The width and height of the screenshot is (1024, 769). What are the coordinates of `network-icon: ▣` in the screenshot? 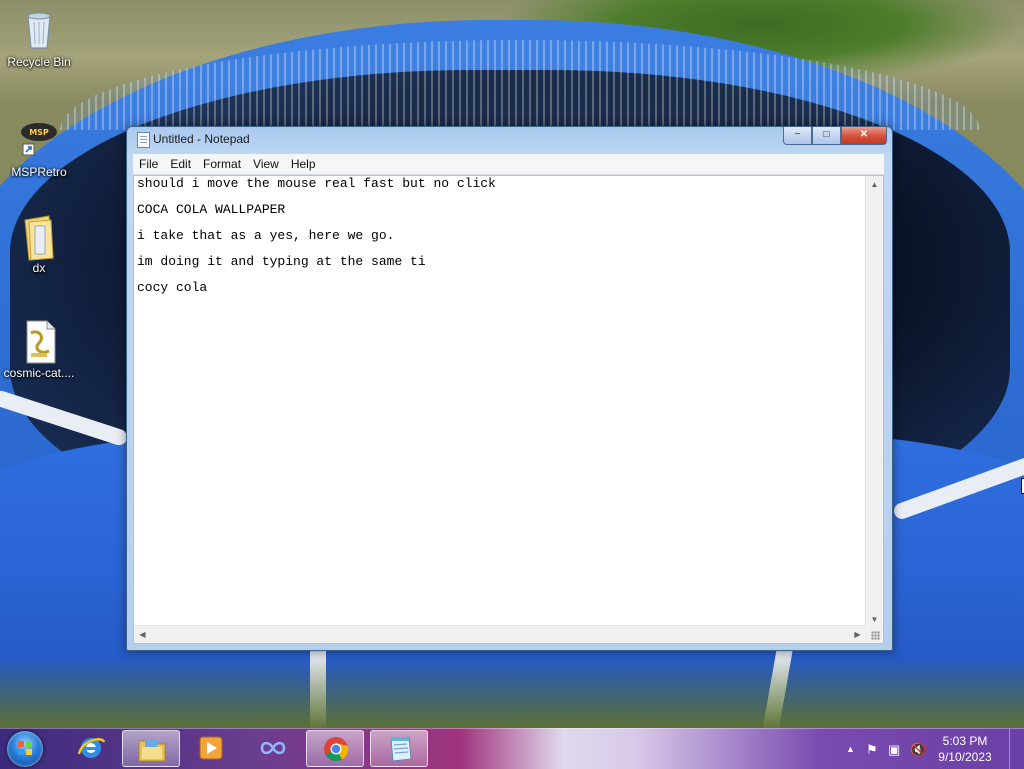 It's located at (894, 750).